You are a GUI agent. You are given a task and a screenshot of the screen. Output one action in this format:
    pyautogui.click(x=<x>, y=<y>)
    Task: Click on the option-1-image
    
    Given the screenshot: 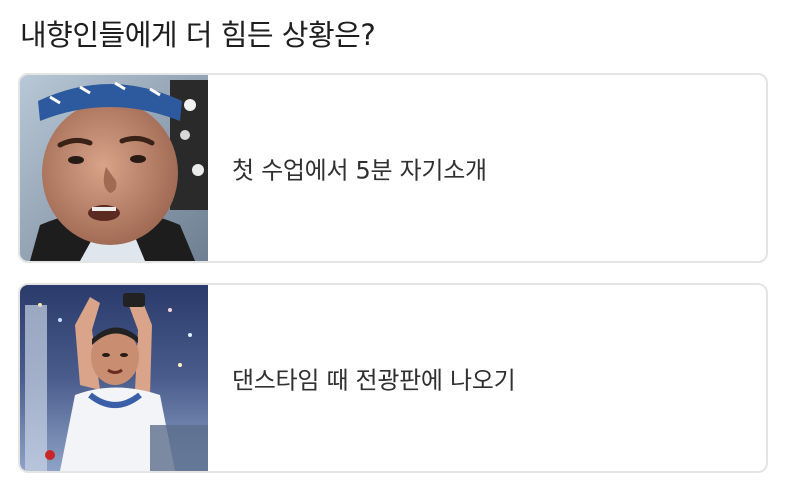 What is the action you would take?
    pyautogui.click(x=114, y=168)
    